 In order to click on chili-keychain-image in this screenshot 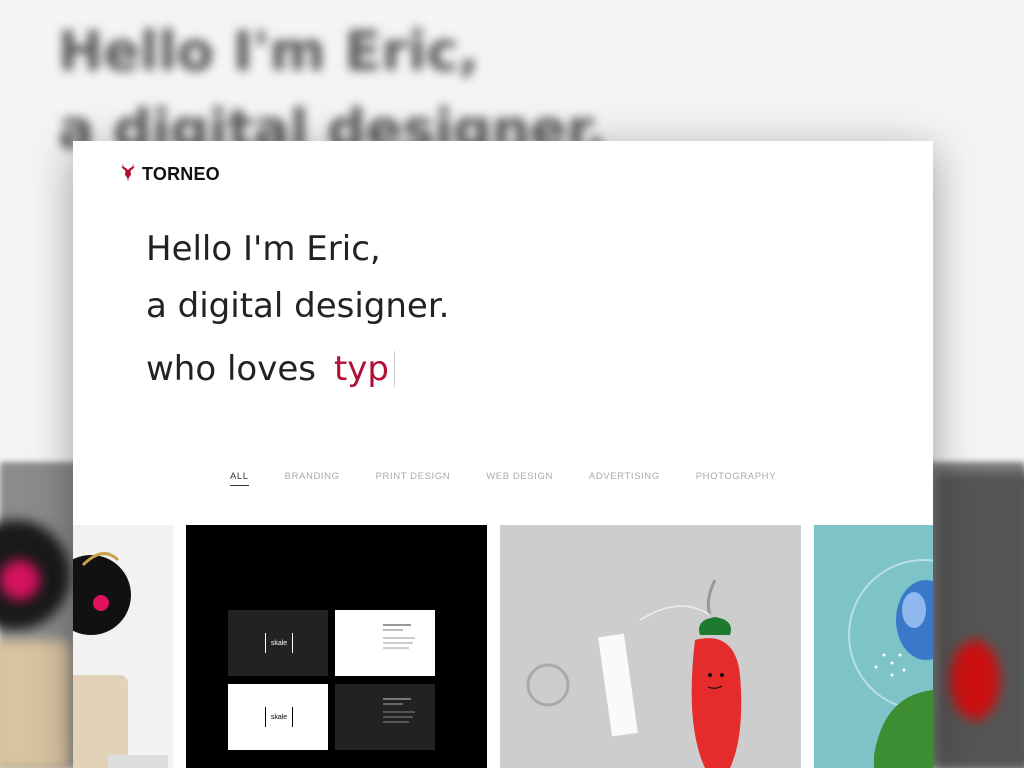, I will do `click(650, 646)`.